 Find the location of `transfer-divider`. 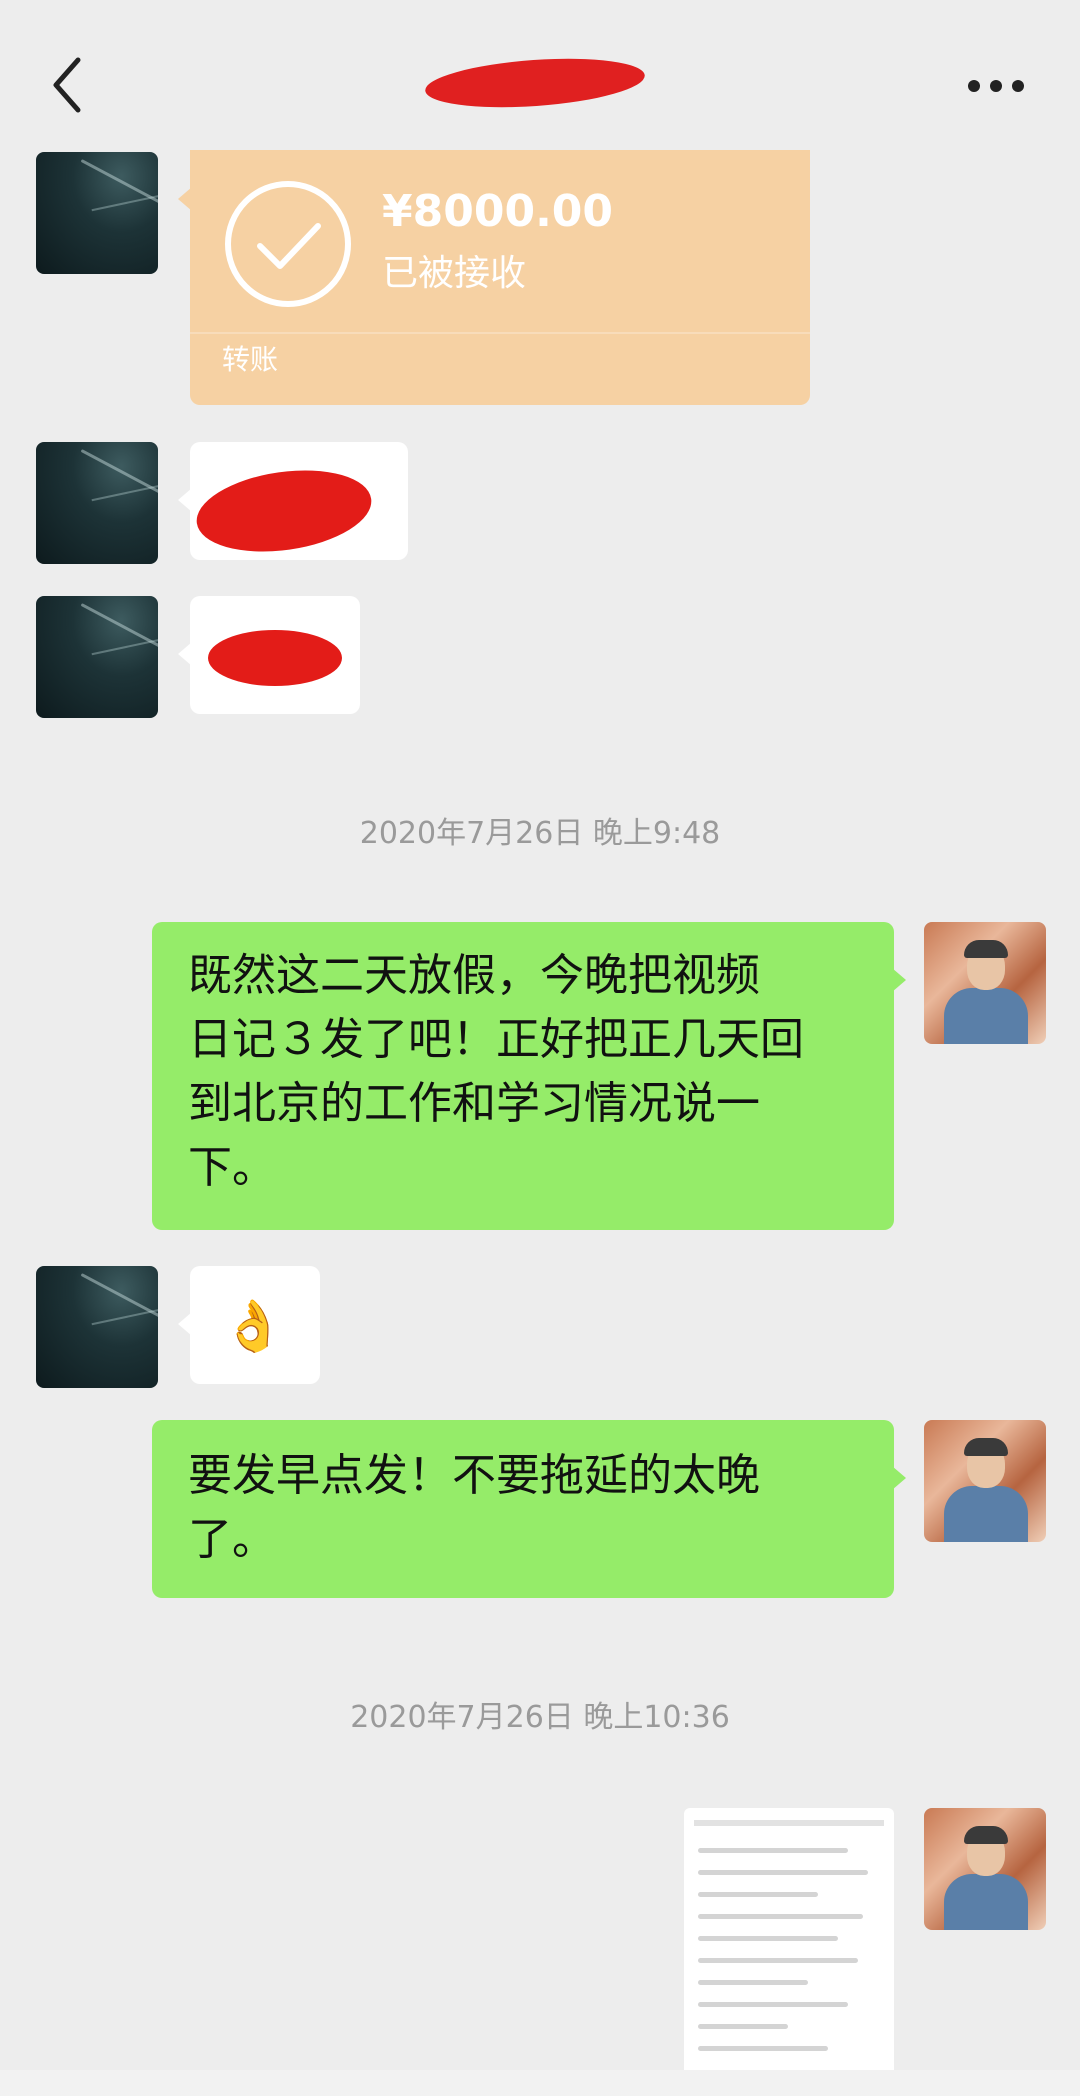

transfer-divider is located at coordinates (500, 333).